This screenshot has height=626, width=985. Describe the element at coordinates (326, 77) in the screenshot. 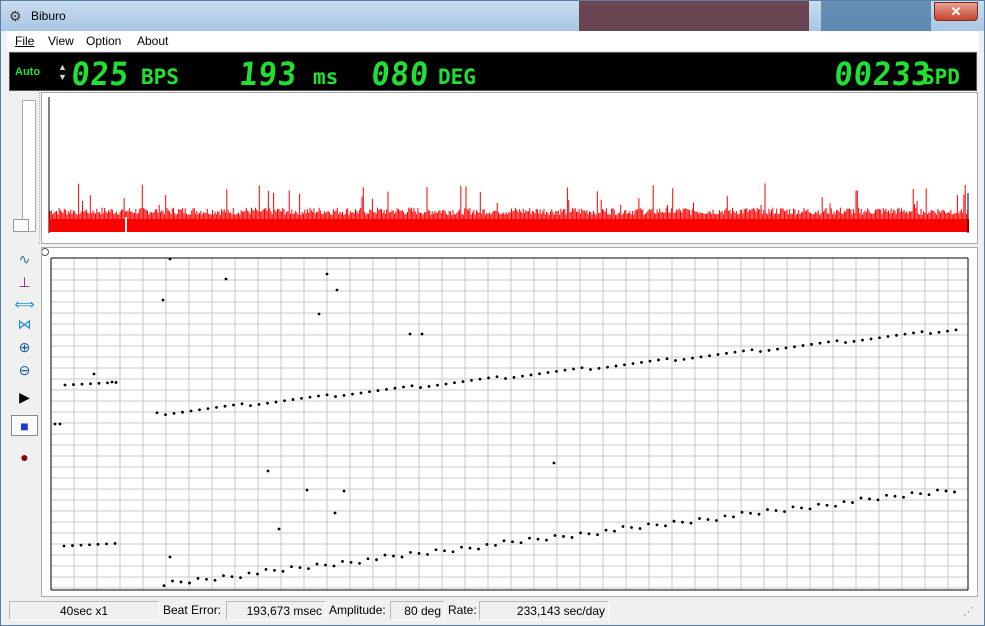

I see `beat-unit: ms` at that location.